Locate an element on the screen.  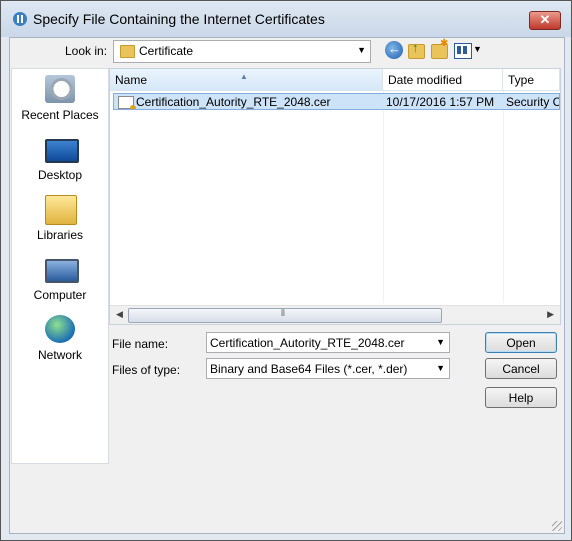
file-name-field: Certification_Autority_RTE_2048.cer ▼ is located at coordinates (328, 342).